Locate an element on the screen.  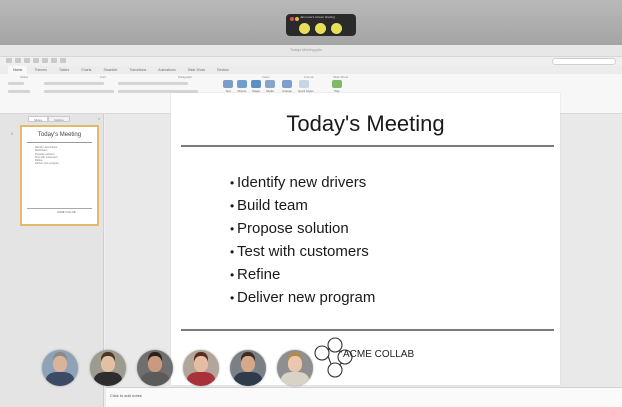
screen-share-label: Jan Love's screen sharing is located at coordinates (317, 17).